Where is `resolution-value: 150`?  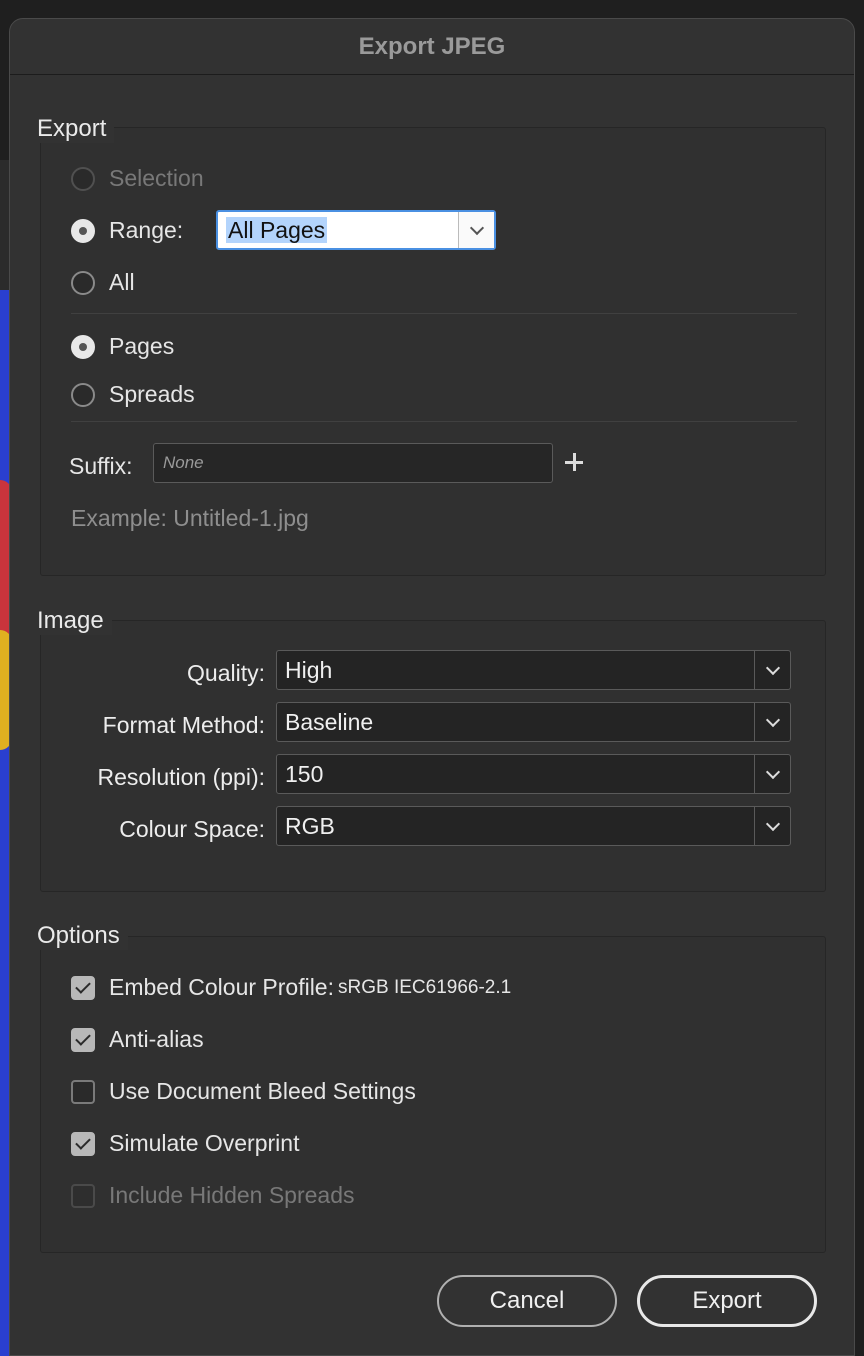 resolution-value: 150 is located at coordinates (515, 774).